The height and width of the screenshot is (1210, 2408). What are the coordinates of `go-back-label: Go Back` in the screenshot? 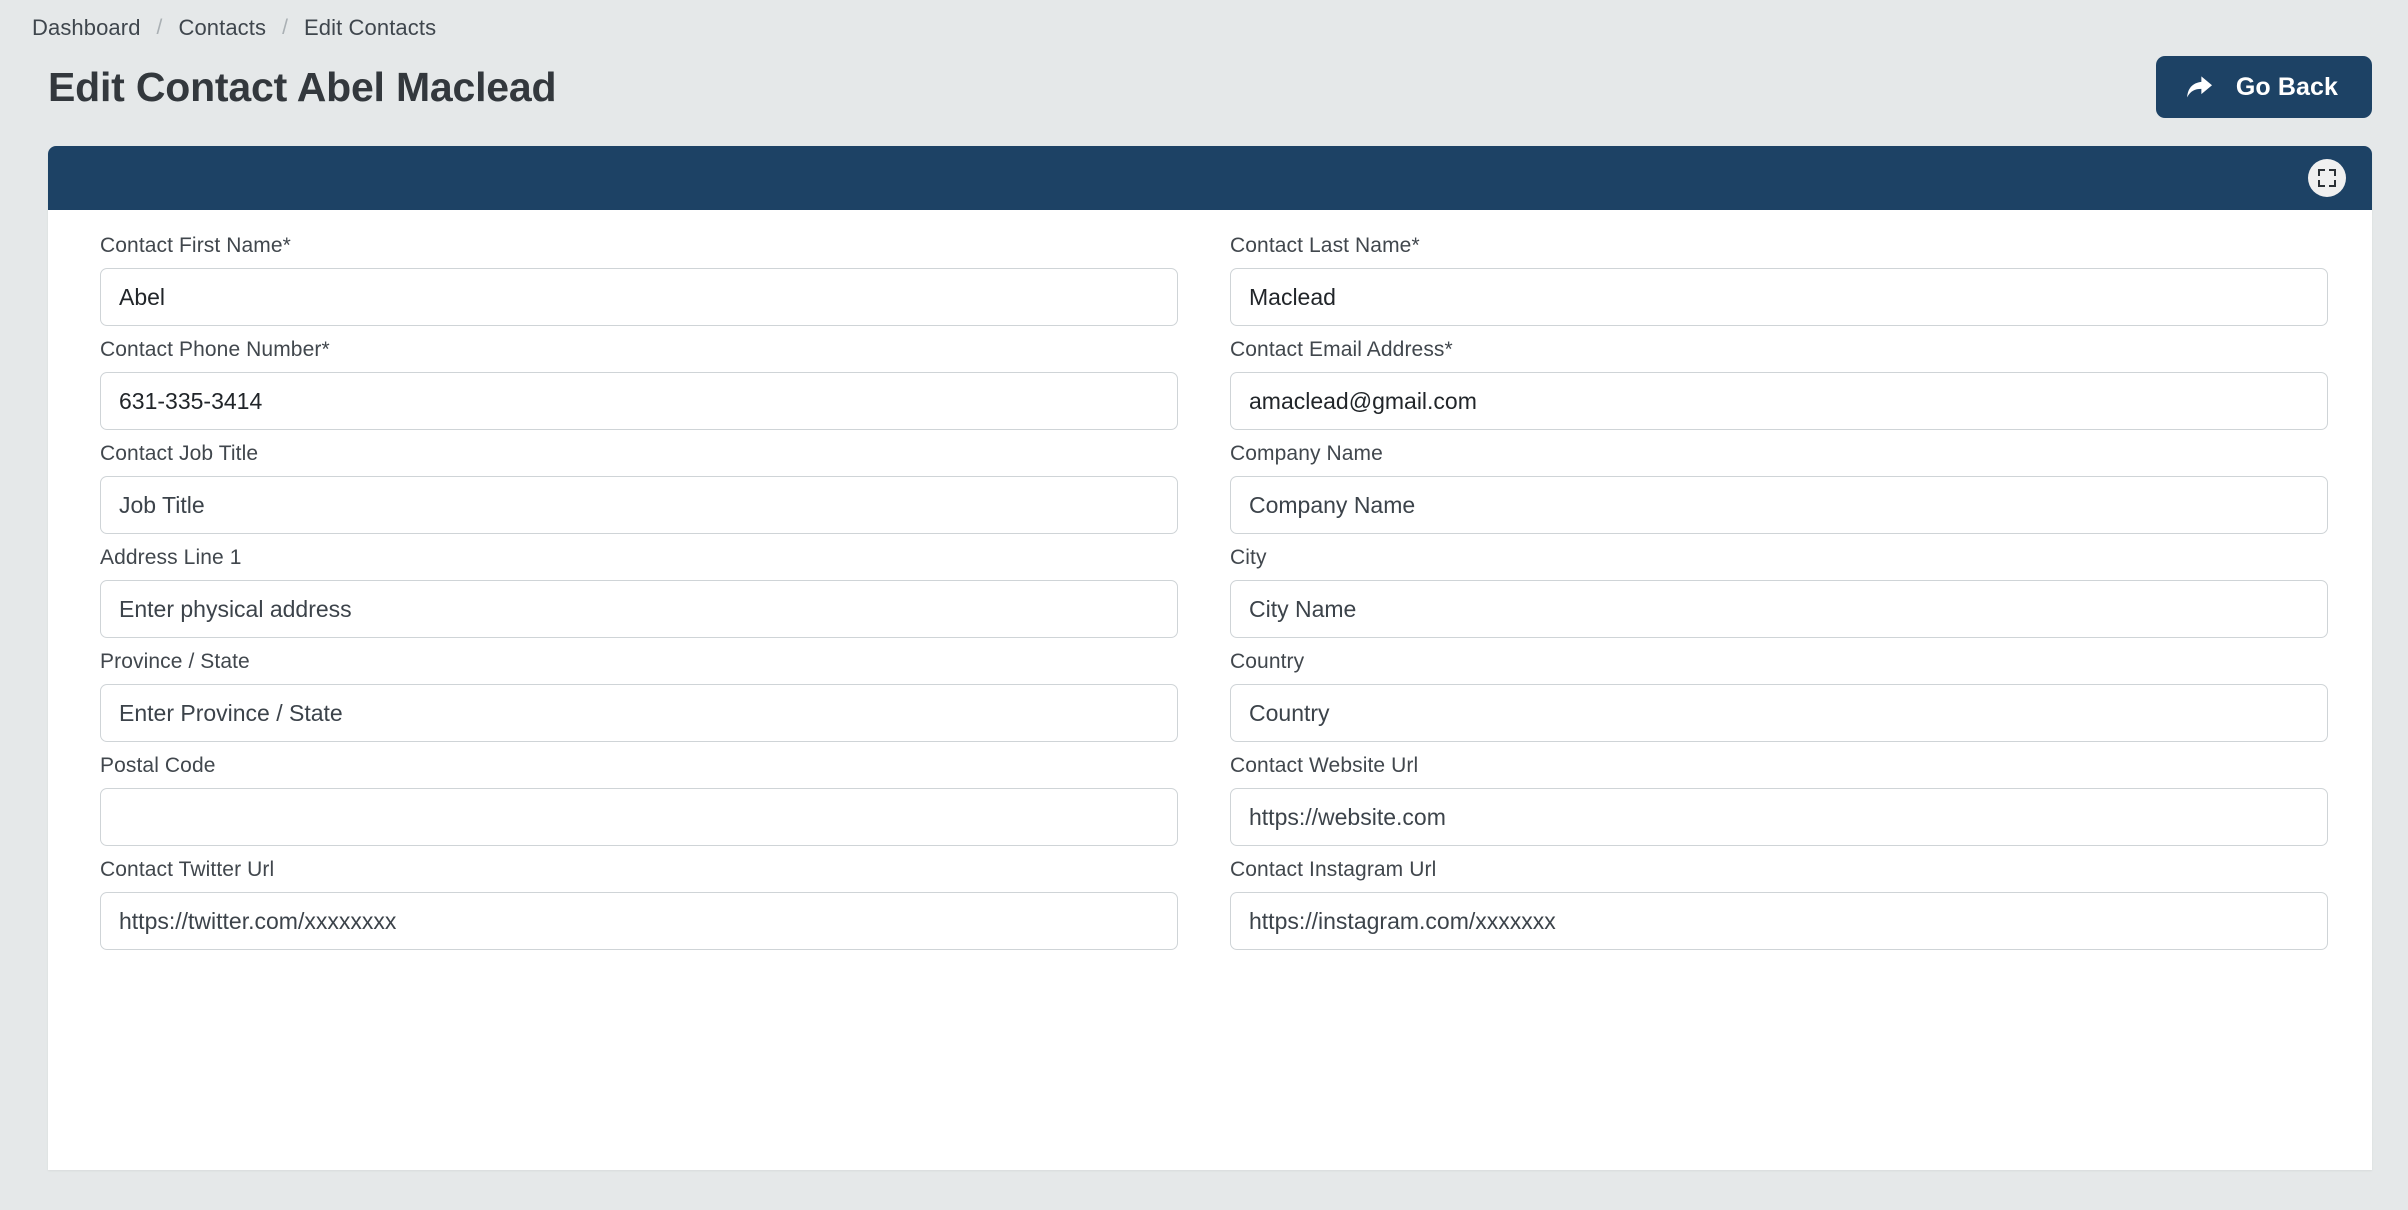 It's located at (2286, 86).